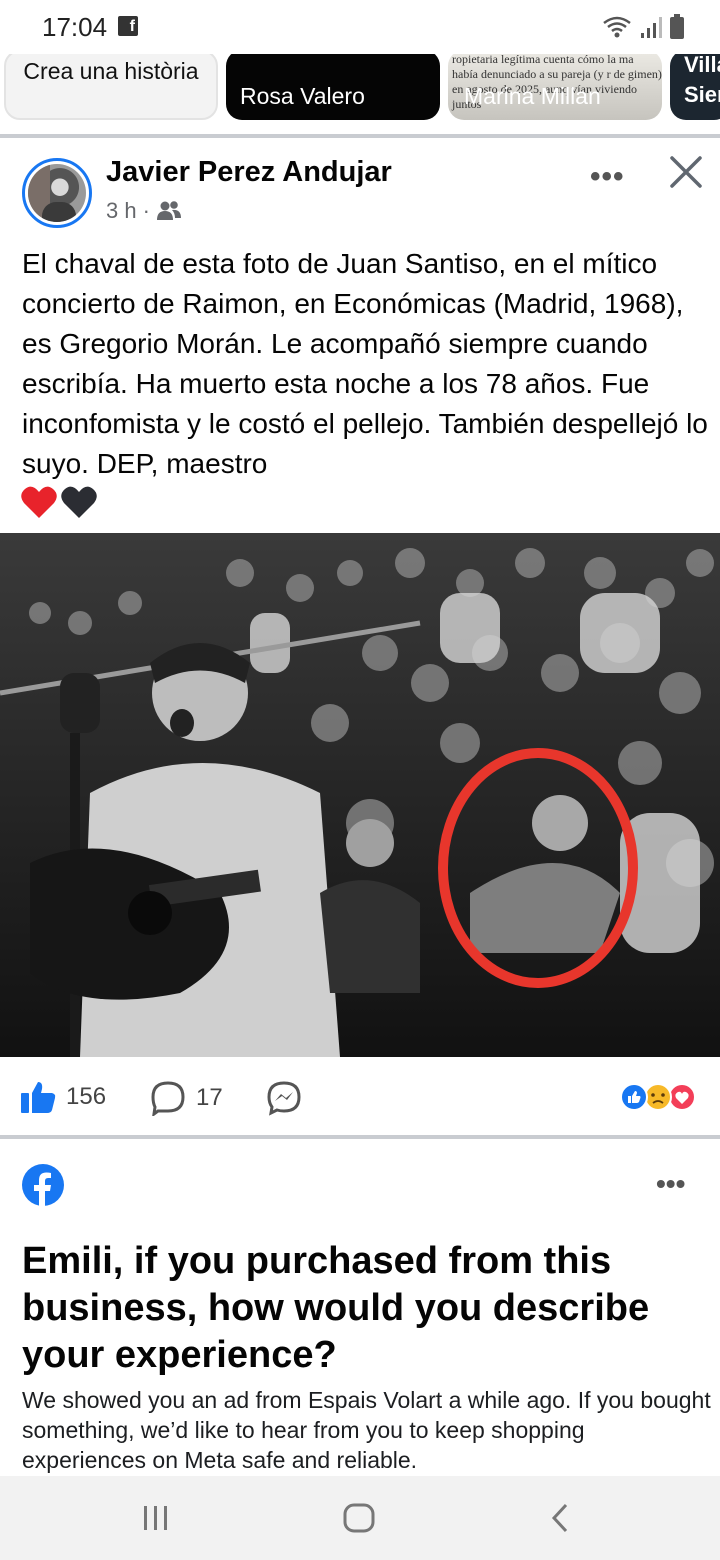 This screenshot has height=1560, width=720. I want to click on status-icons, so click(643, 27).